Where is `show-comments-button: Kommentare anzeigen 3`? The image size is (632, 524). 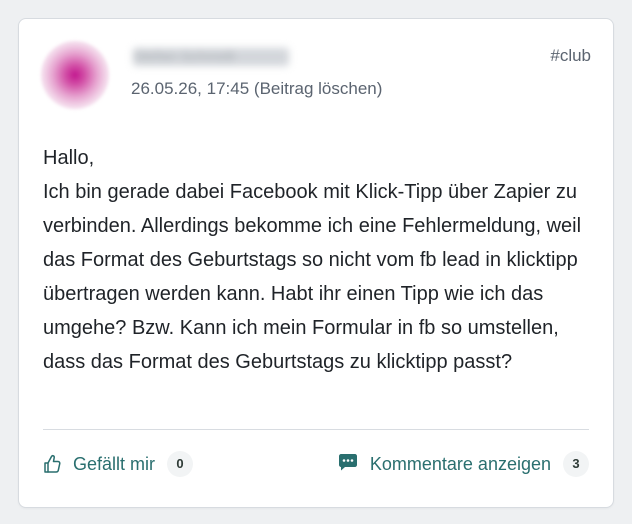 show-comments-button: Kommentare anzeigen 3 is located at coordinates (463, 464).